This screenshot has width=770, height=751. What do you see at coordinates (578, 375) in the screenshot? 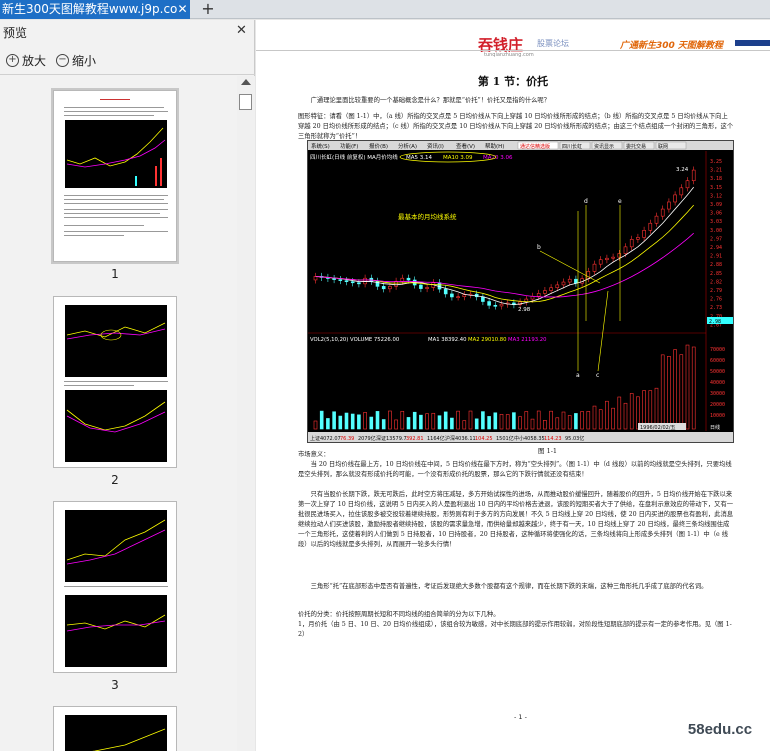
I see `chart-analysis-label-a: a` at bounding box center [578, 375].